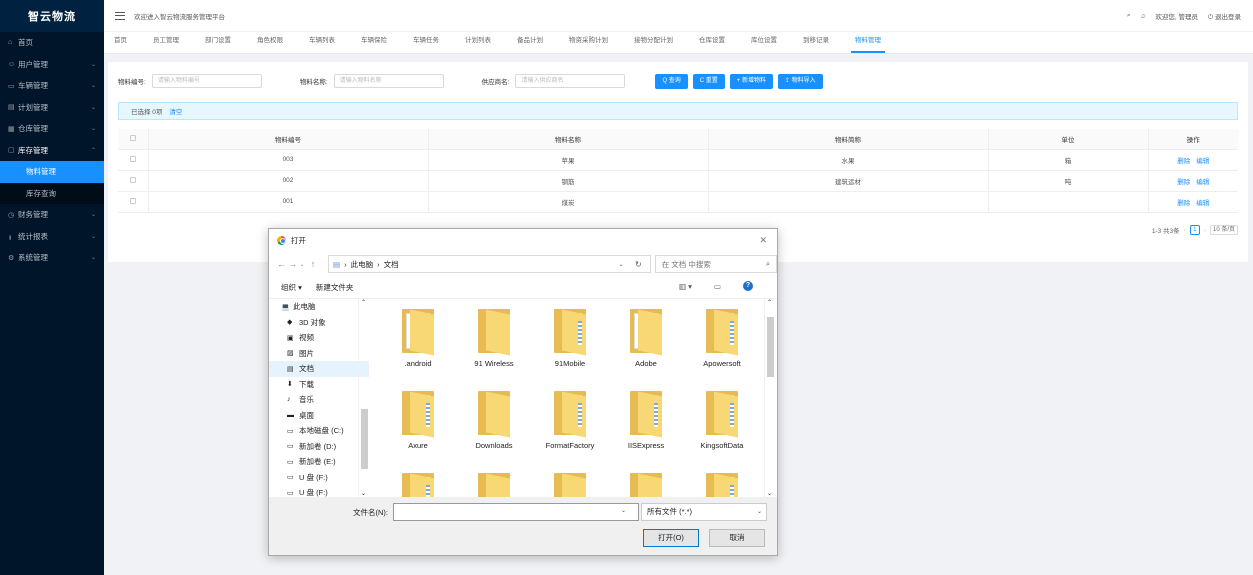  I want to click on sidebar-item: ☺ 用户管理 ⌄, so click(52, 65).